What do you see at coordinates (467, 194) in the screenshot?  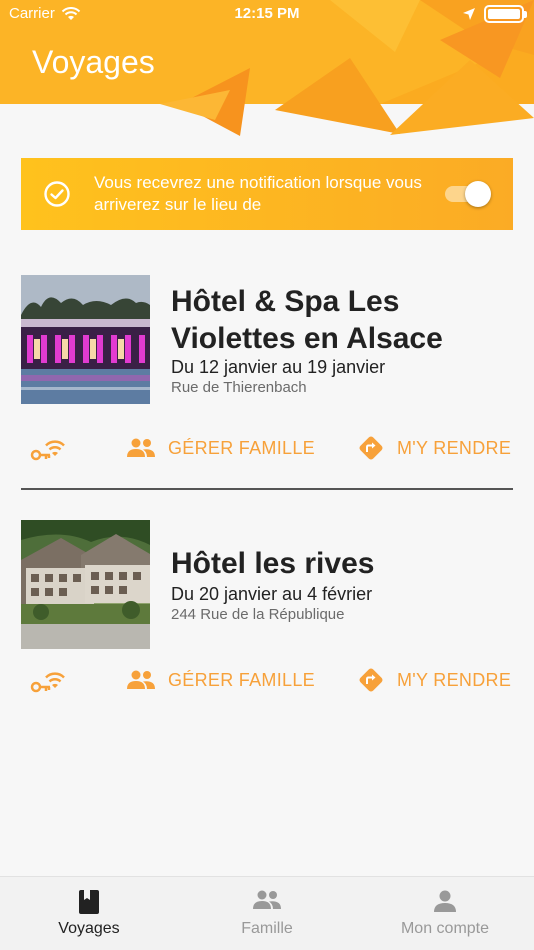 I see `notification-toggle` at bounding box center [467, 194].